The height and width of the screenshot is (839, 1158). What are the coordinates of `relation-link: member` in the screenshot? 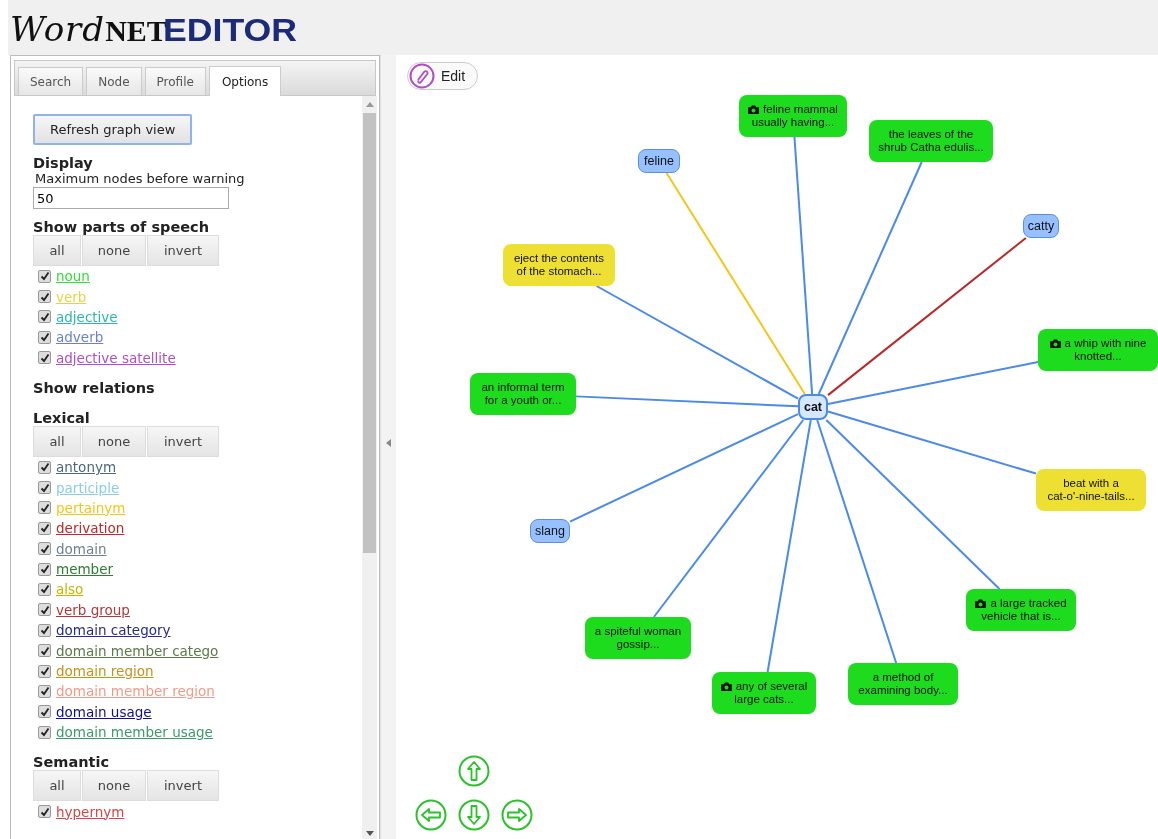 It's located at (85, 569).